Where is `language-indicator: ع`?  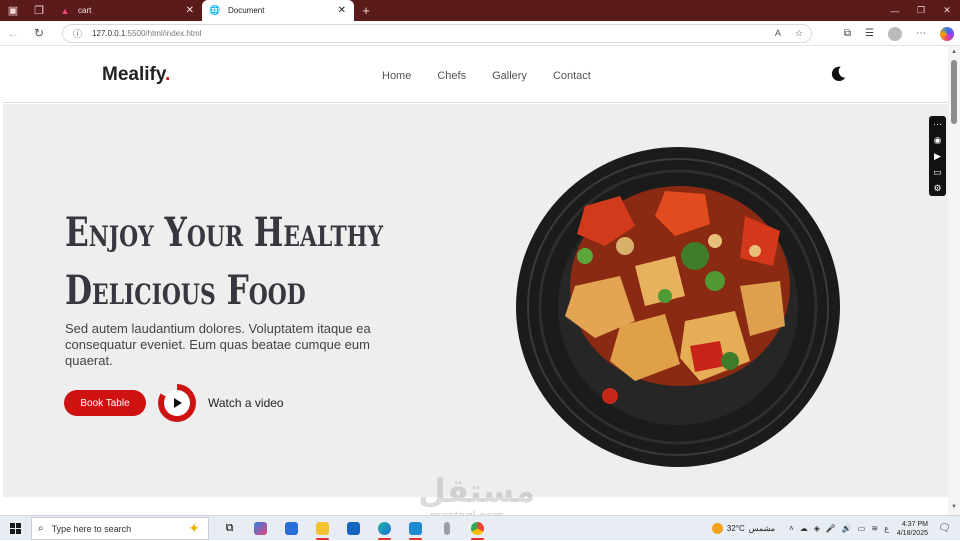 language-indicator: ع is located at coordinates (886, 528).